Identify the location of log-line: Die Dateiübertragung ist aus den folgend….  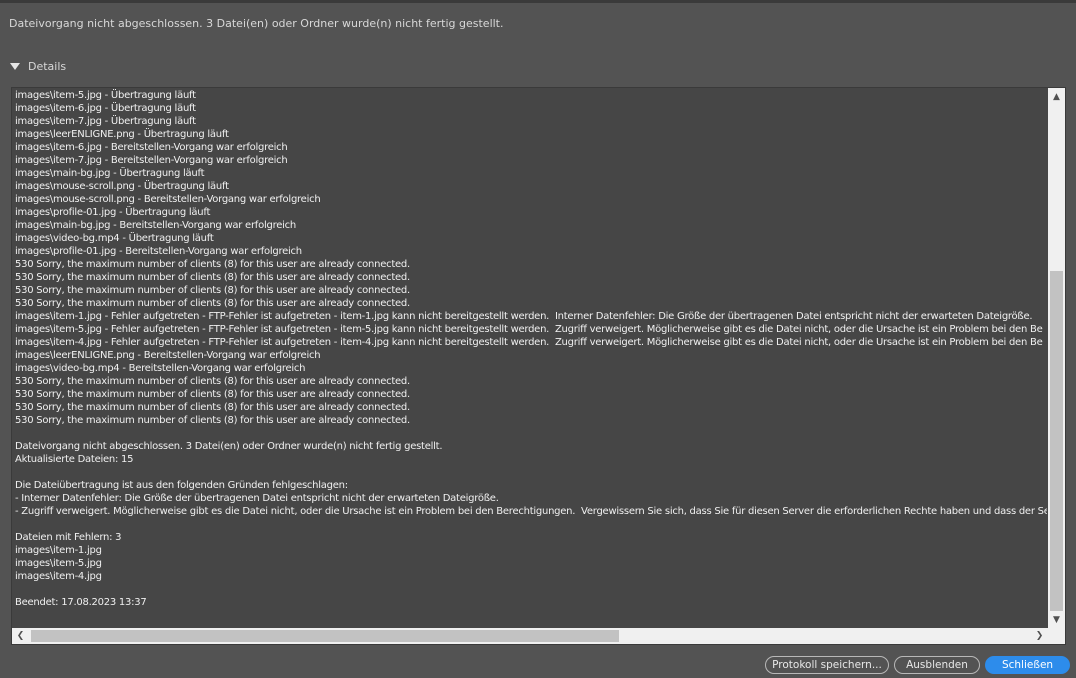
(181, 485).